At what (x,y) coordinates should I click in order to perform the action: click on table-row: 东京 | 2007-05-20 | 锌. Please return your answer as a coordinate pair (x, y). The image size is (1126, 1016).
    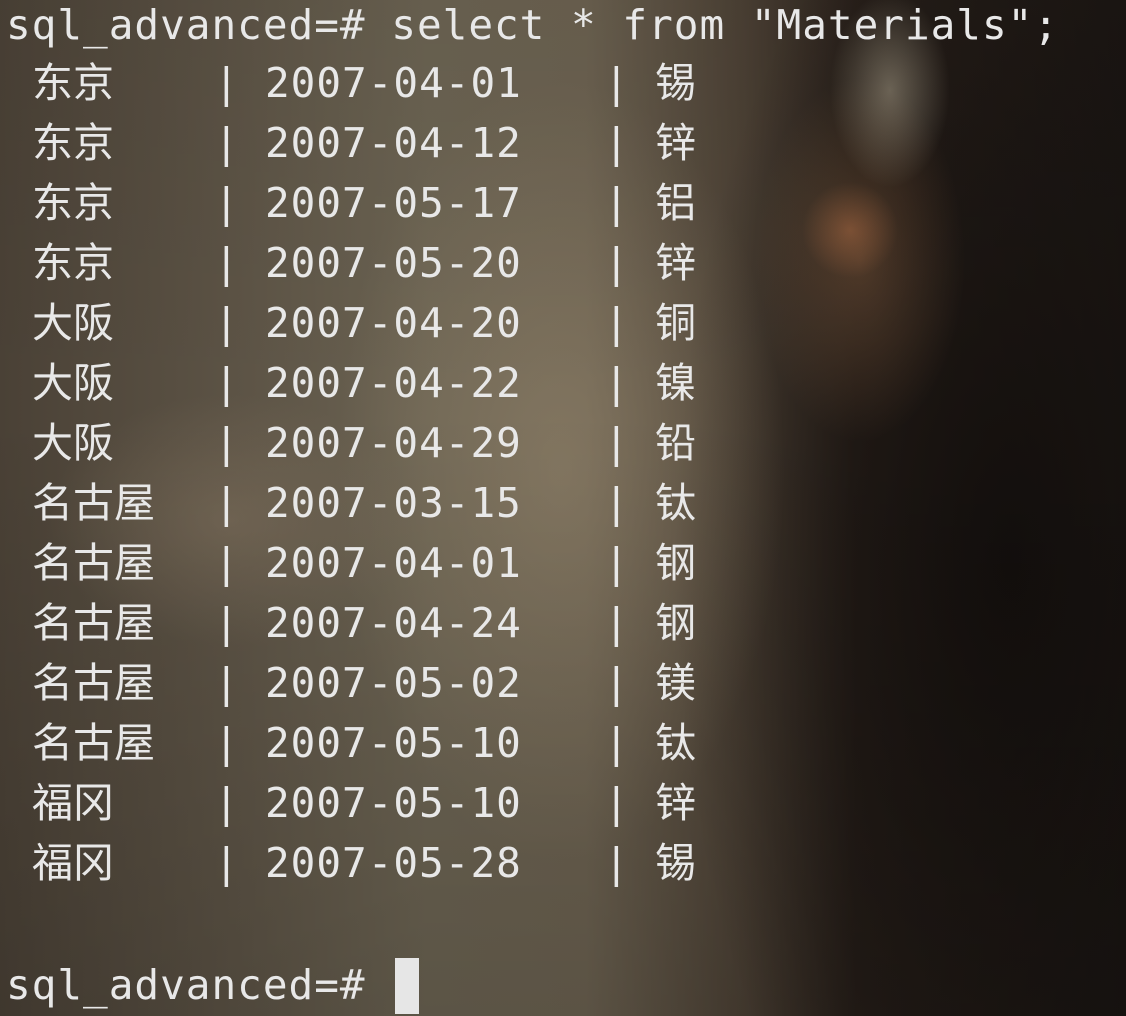
    Looking at the image, I should click on (380, 263).